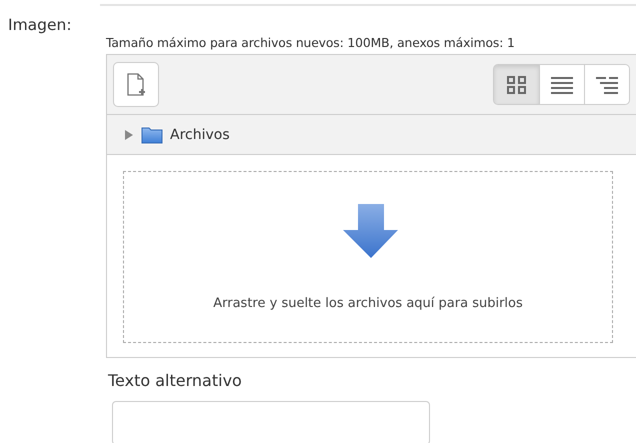  I want to click on folder-name: Archivos, so click(200, 134).